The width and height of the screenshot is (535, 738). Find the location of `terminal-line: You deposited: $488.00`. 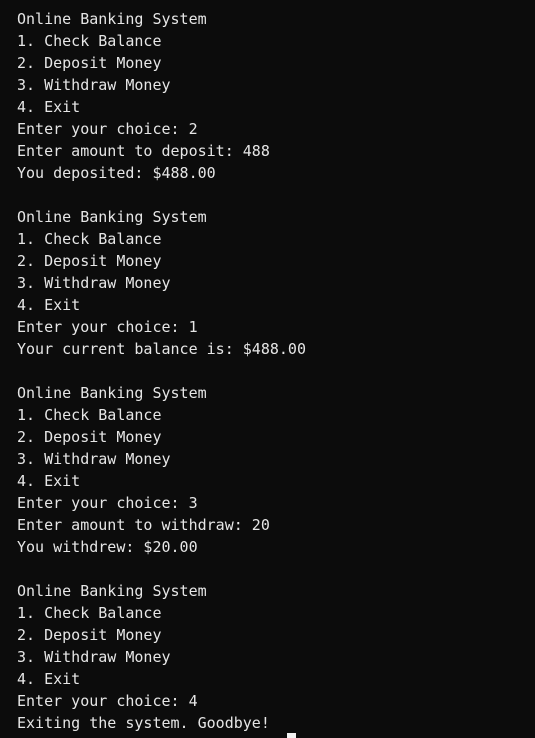

terminal-line: You deposited: $488.00 is located at coordinates (116, 173).